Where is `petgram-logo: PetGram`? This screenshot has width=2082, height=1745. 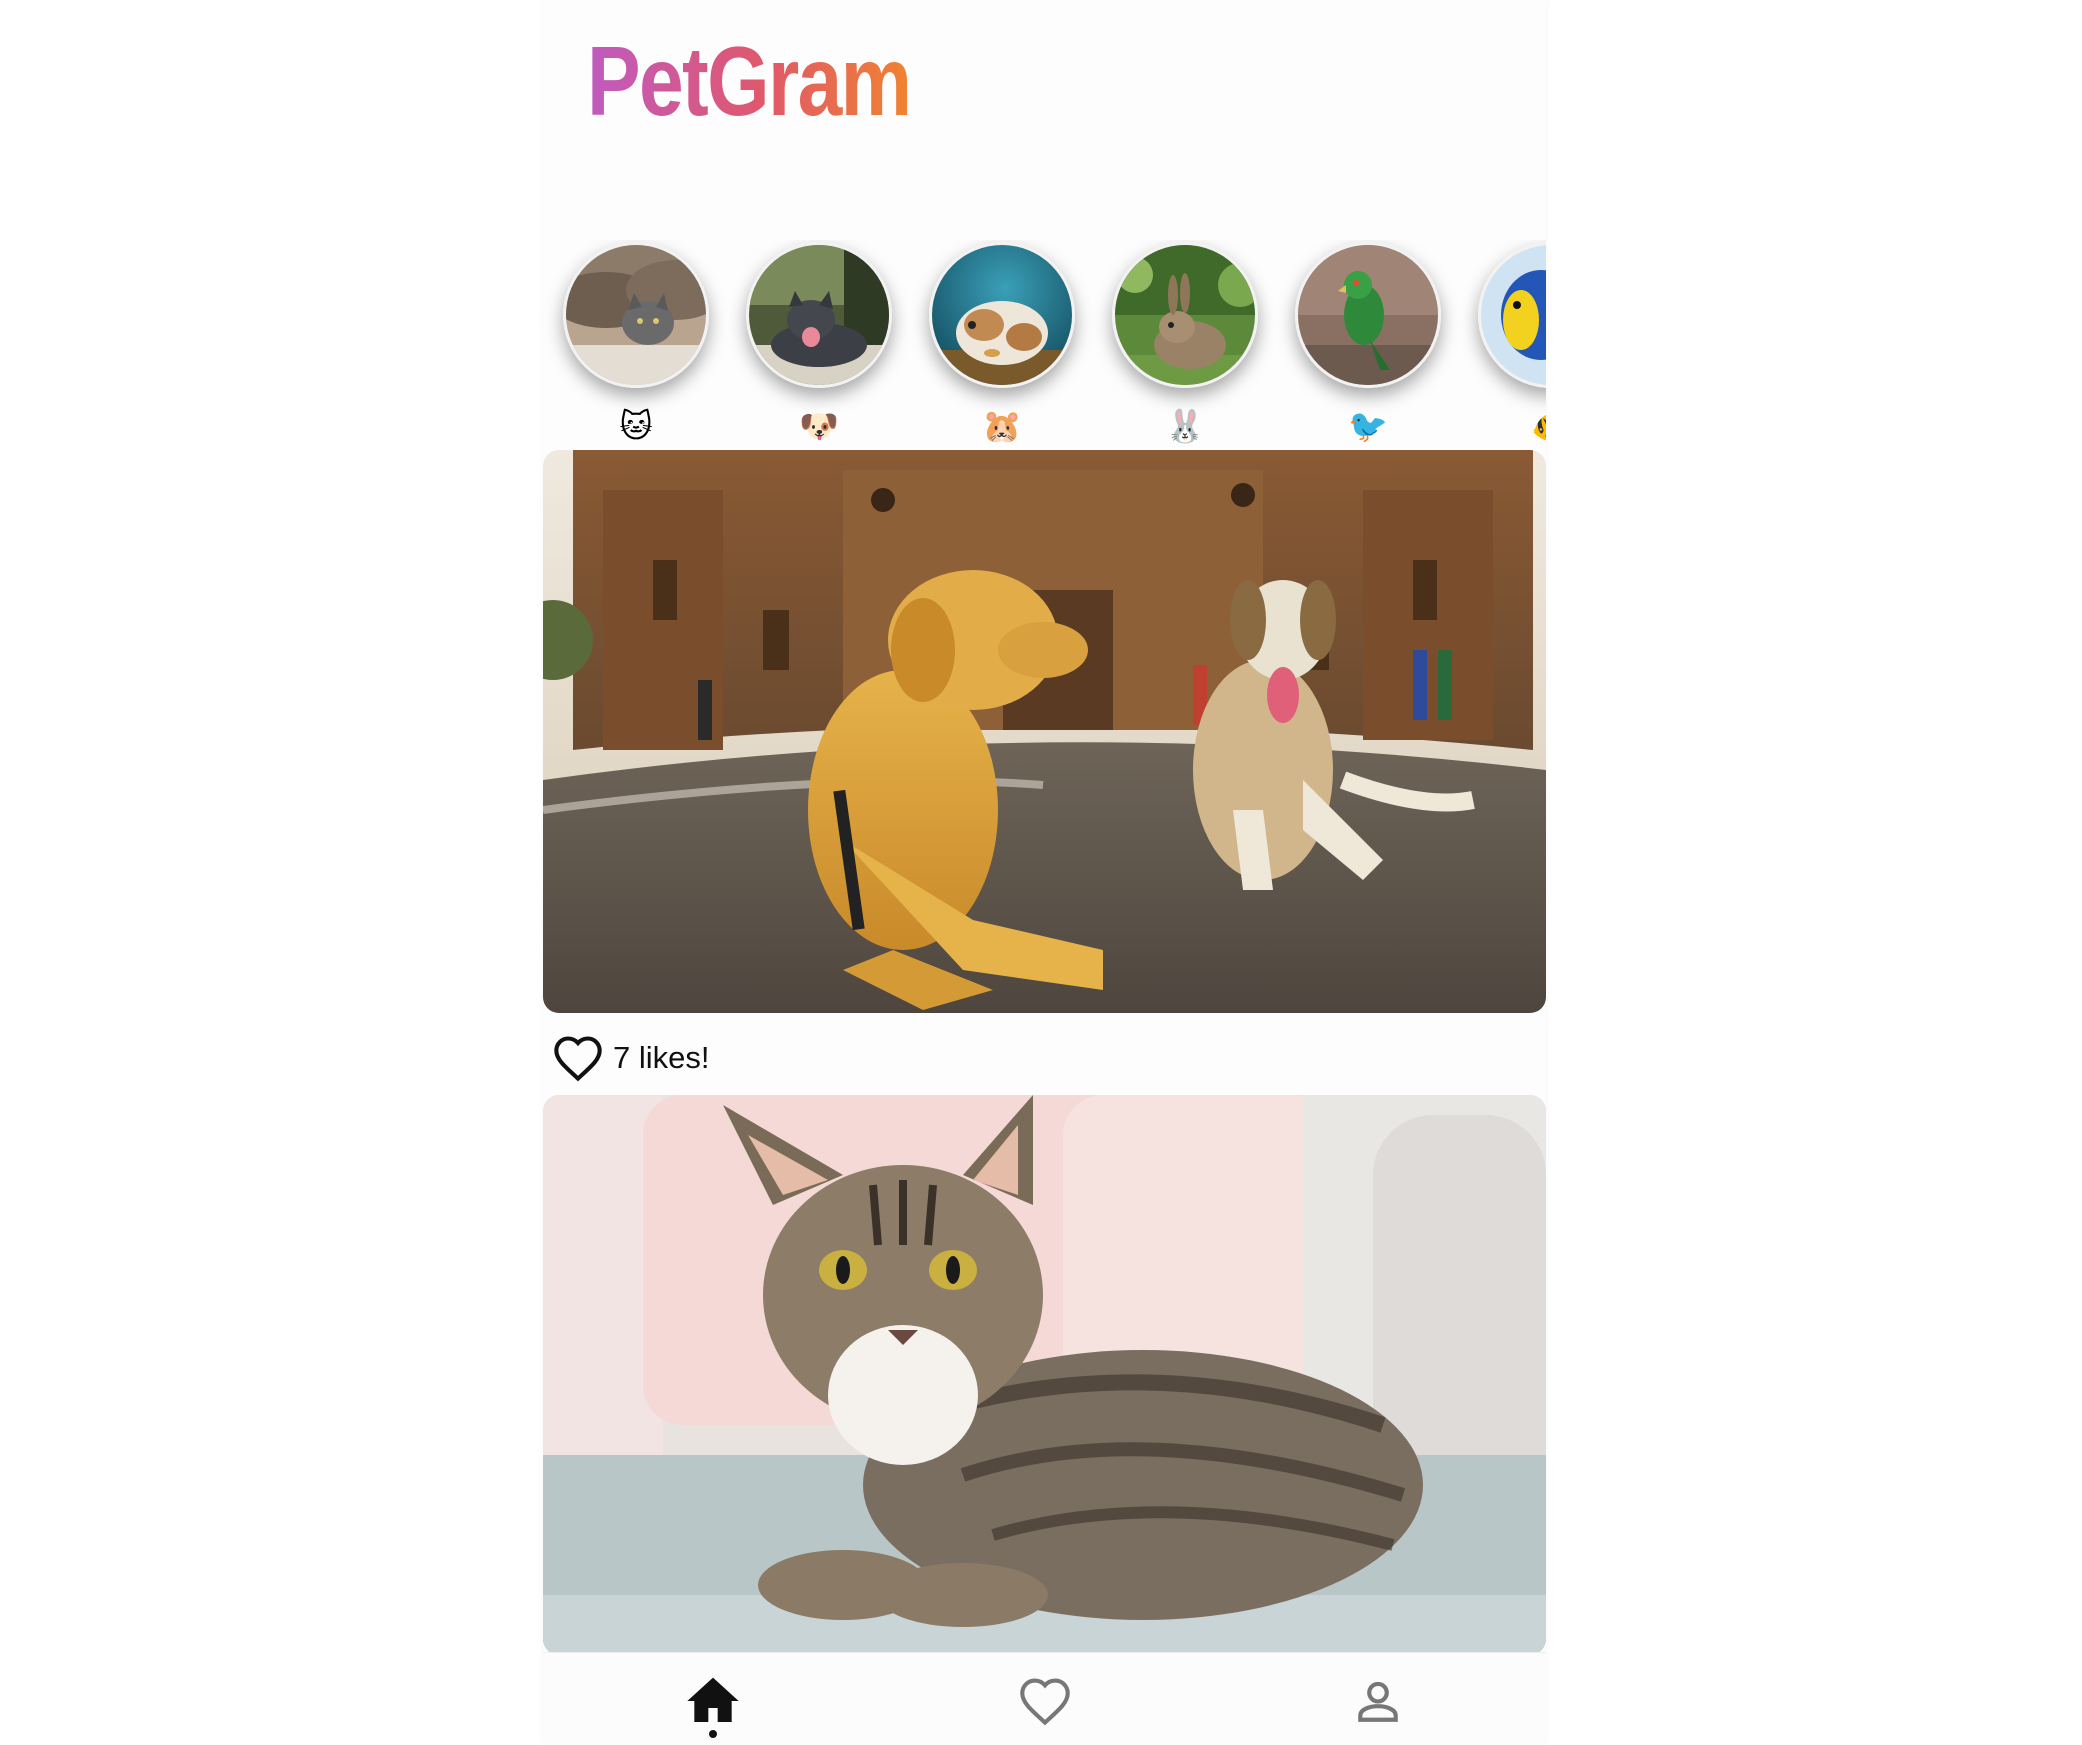 petgram-logo: PetGram is located at coordinates (749, 81).